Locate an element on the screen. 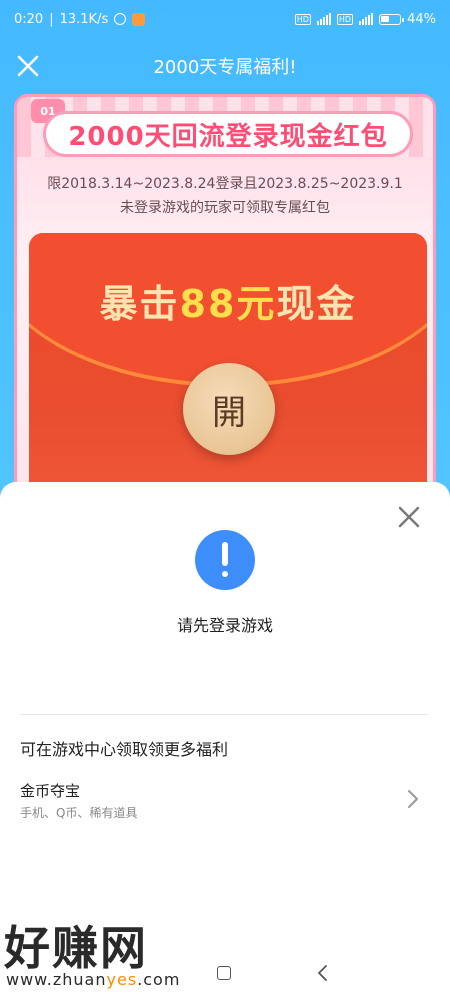  watermark-url: www.zhuanyes.com is located at coordinates (93, 979).